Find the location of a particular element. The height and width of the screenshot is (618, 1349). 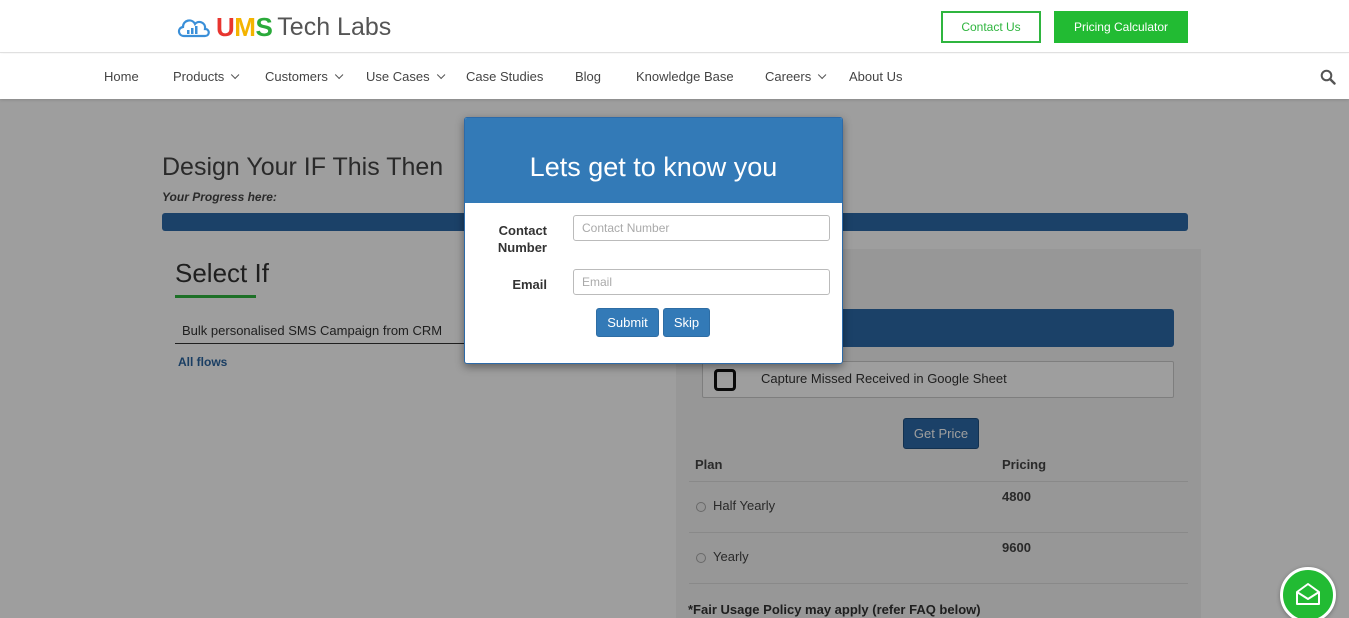

modal-title: Lets get to know you is located at coordinates (653, 167).